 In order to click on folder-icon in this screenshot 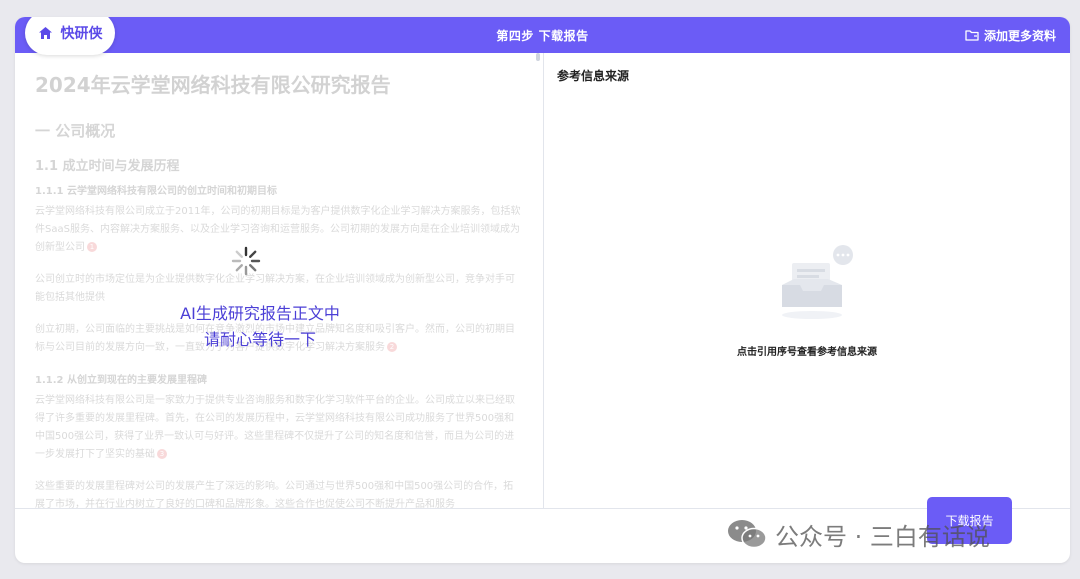, I will do `click(972, 35)`.